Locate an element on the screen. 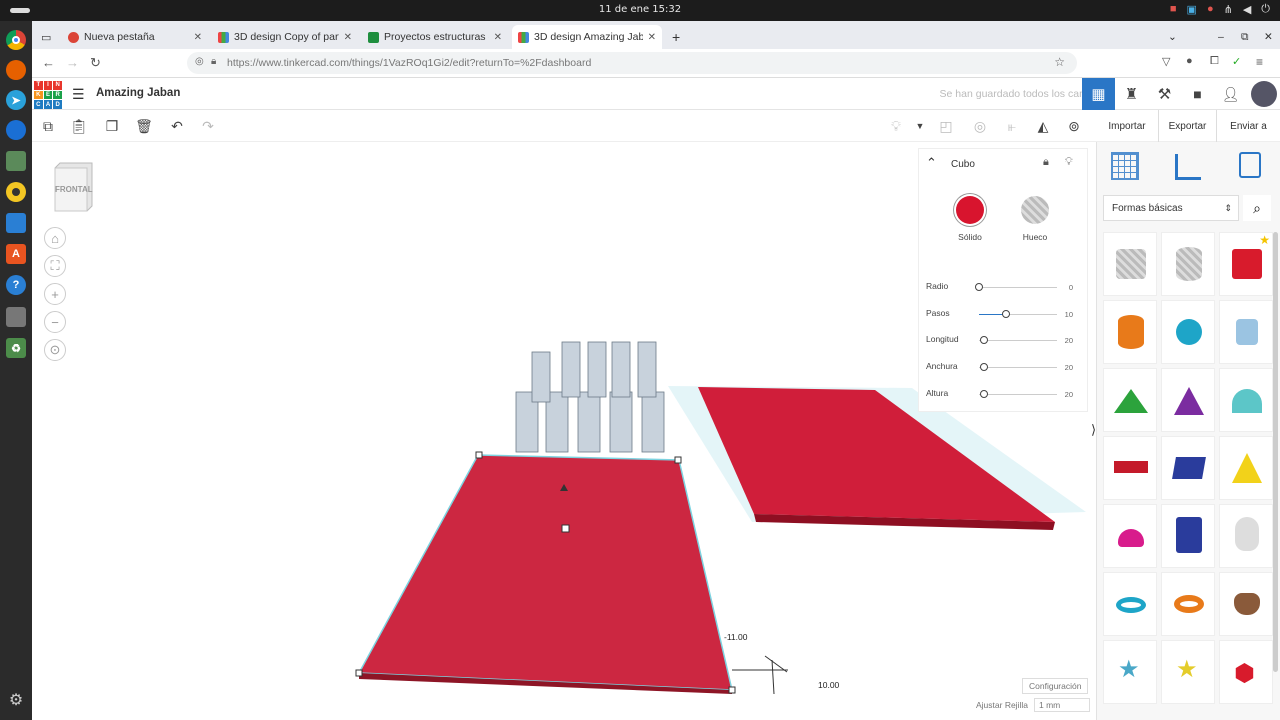  paste-icon: 📋︎ is located at coordinates (79, 126).